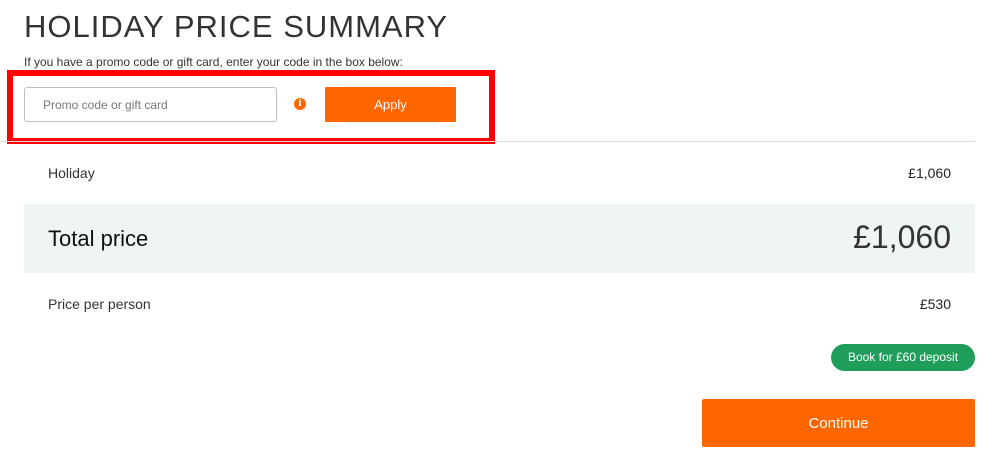 This screenshot has height=467, width=1000. What do you see at coordinates (236, 26) in the screenshot?
I see `page-title: HOLIDAY PRICE SUMMARY` at bounding box center [236, 26].